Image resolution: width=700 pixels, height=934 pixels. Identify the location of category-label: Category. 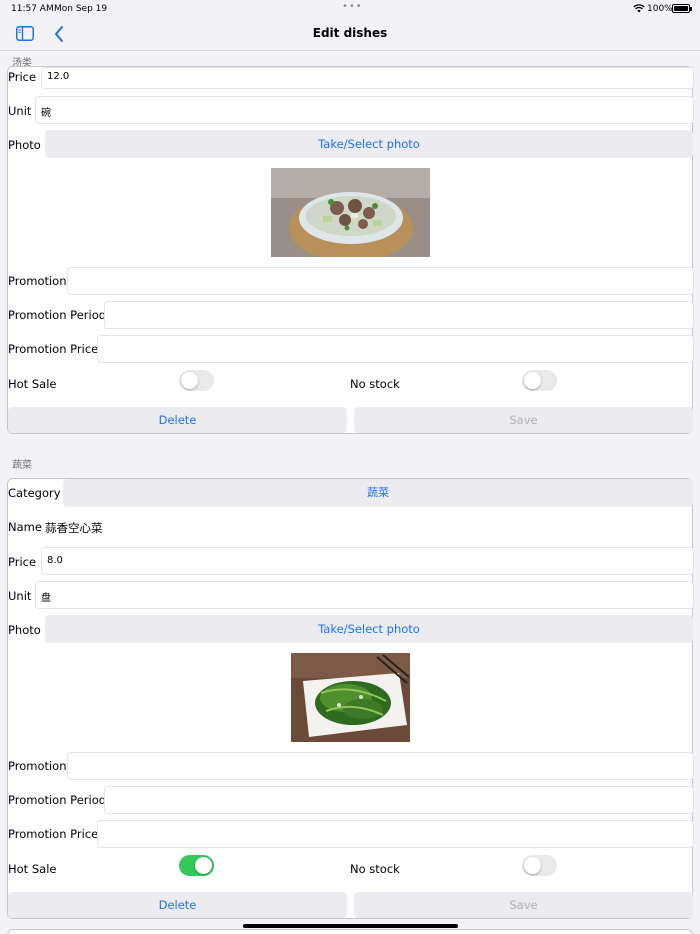
(34, 493).